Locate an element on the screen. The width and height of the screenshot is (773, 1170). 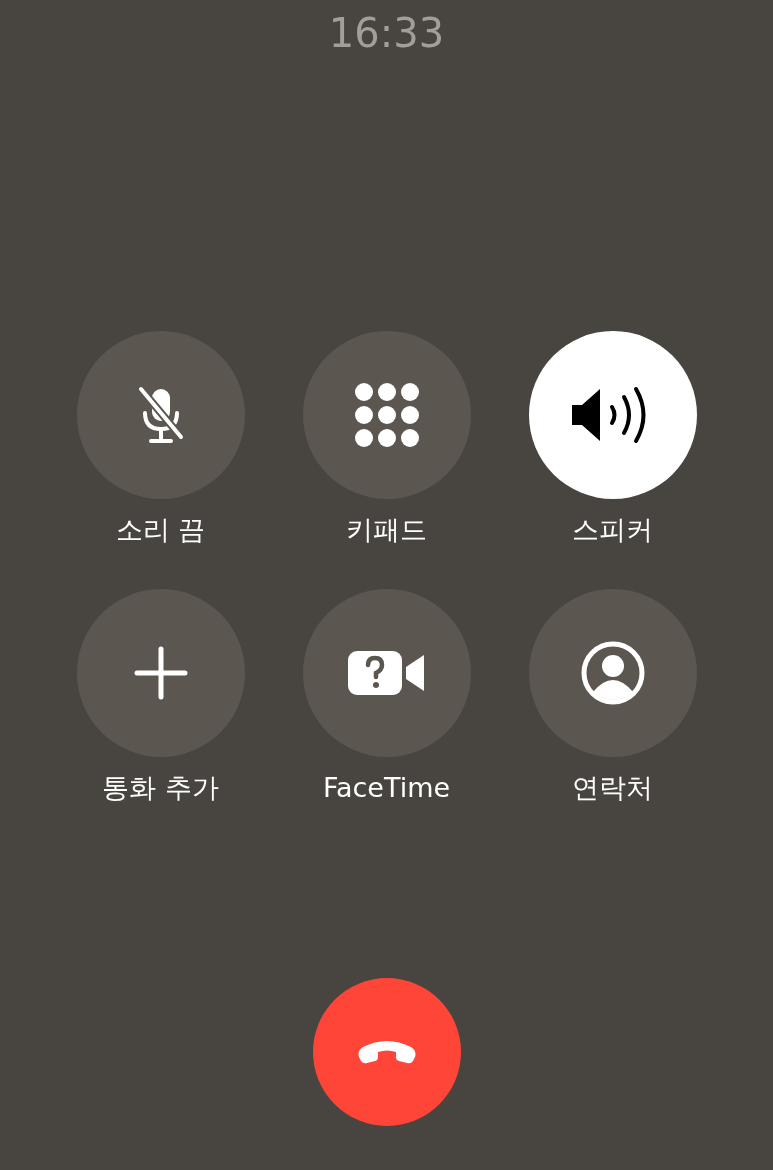
button-label: 통화 추가 is located at coordinates (160, 788).